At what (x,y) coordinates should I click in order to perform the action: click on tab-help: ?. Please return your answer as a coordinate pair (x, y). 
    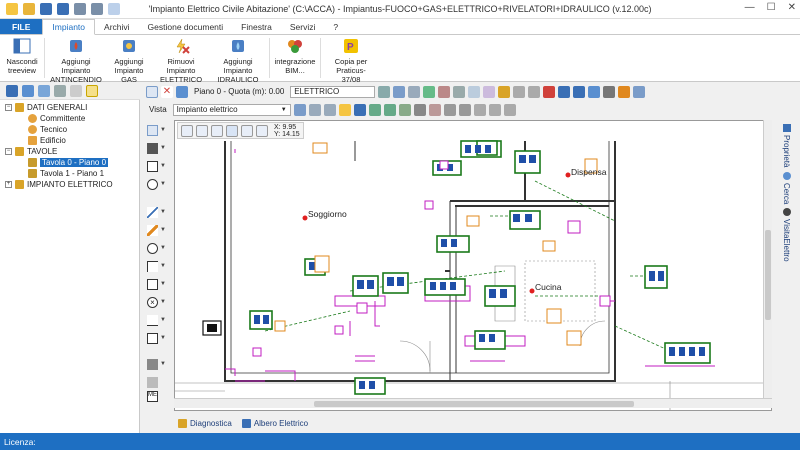
    Looking at the image, I should click on (335, 26).